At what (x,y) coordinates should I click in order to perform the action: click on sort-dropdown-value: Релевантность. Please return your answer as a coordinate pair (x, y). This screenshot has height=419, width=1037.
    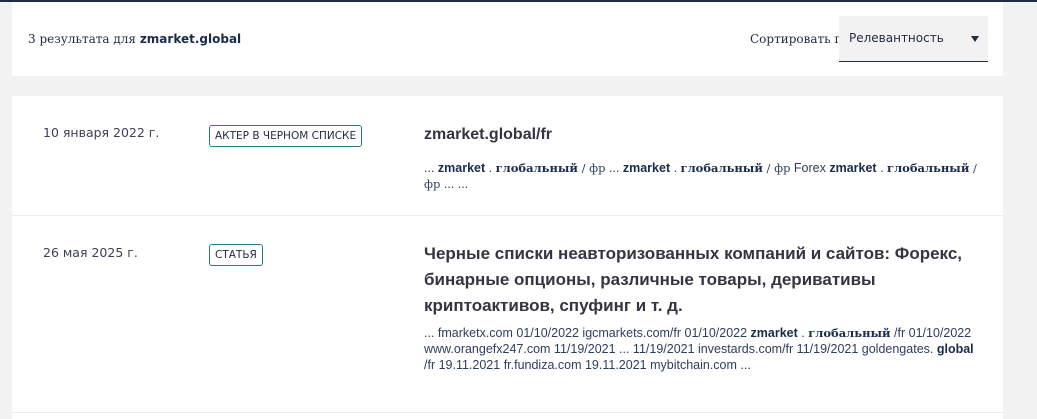
    Looking at the image, I should click on (896, 38).